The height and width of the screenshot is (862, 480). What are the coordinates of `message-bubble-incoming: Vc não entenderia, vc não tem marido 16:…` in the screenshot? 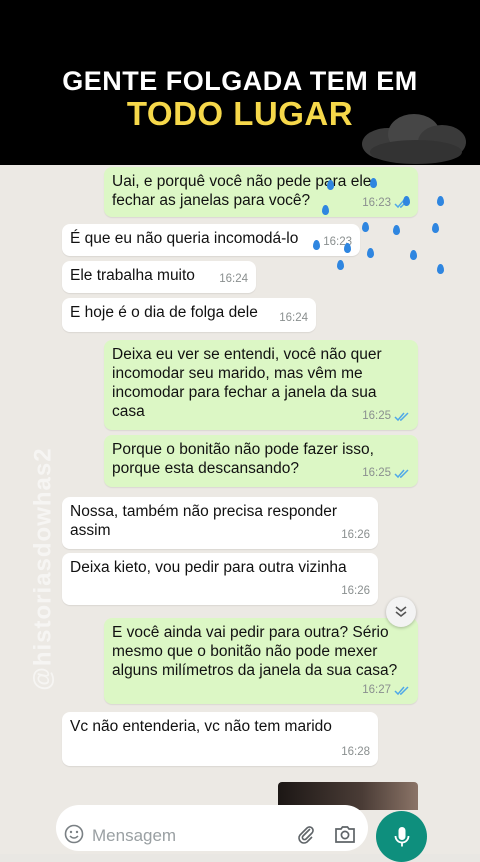 It's located at (220, 739).